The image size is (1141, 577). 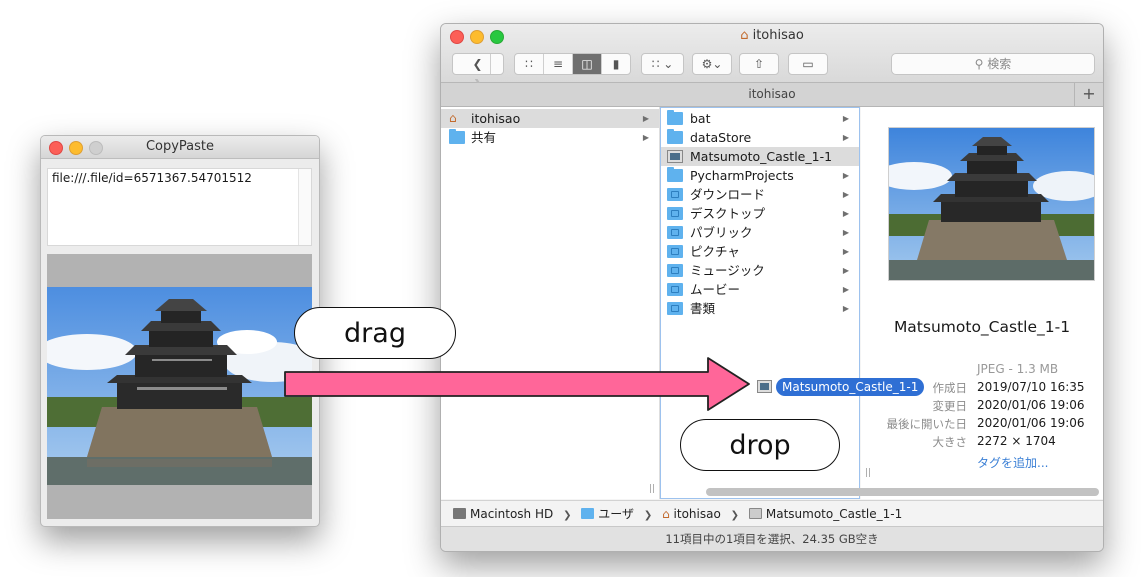 I want to click on tab-itohisao: itohisao, so click(x=771, y=94).